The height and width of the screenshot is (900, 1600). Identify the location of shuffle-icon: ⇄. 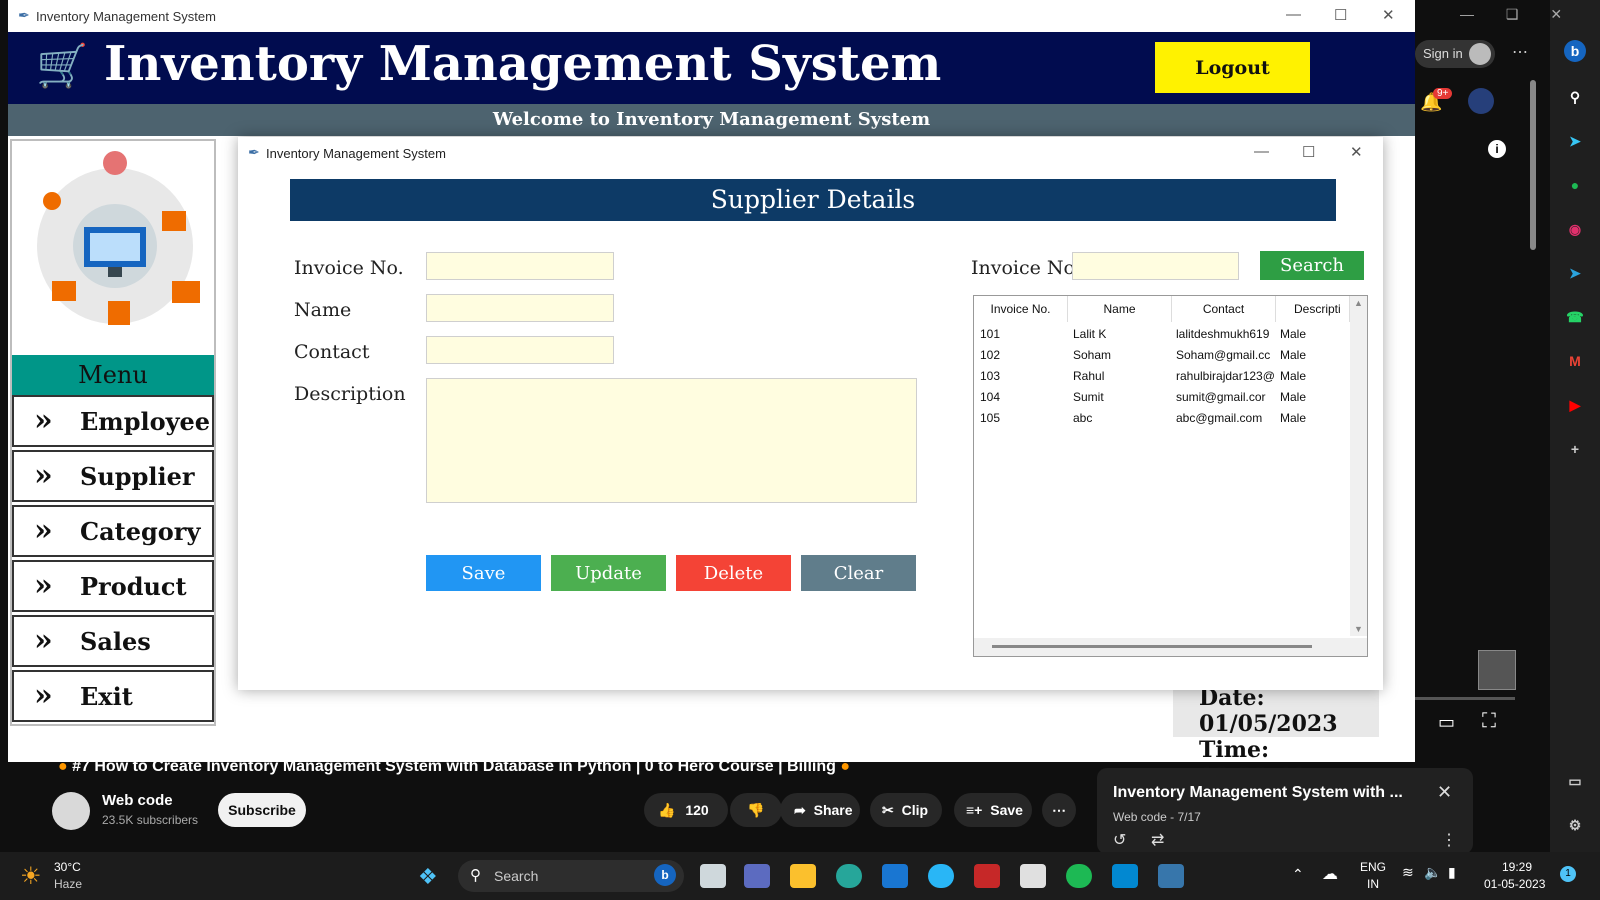
(1157, 840).